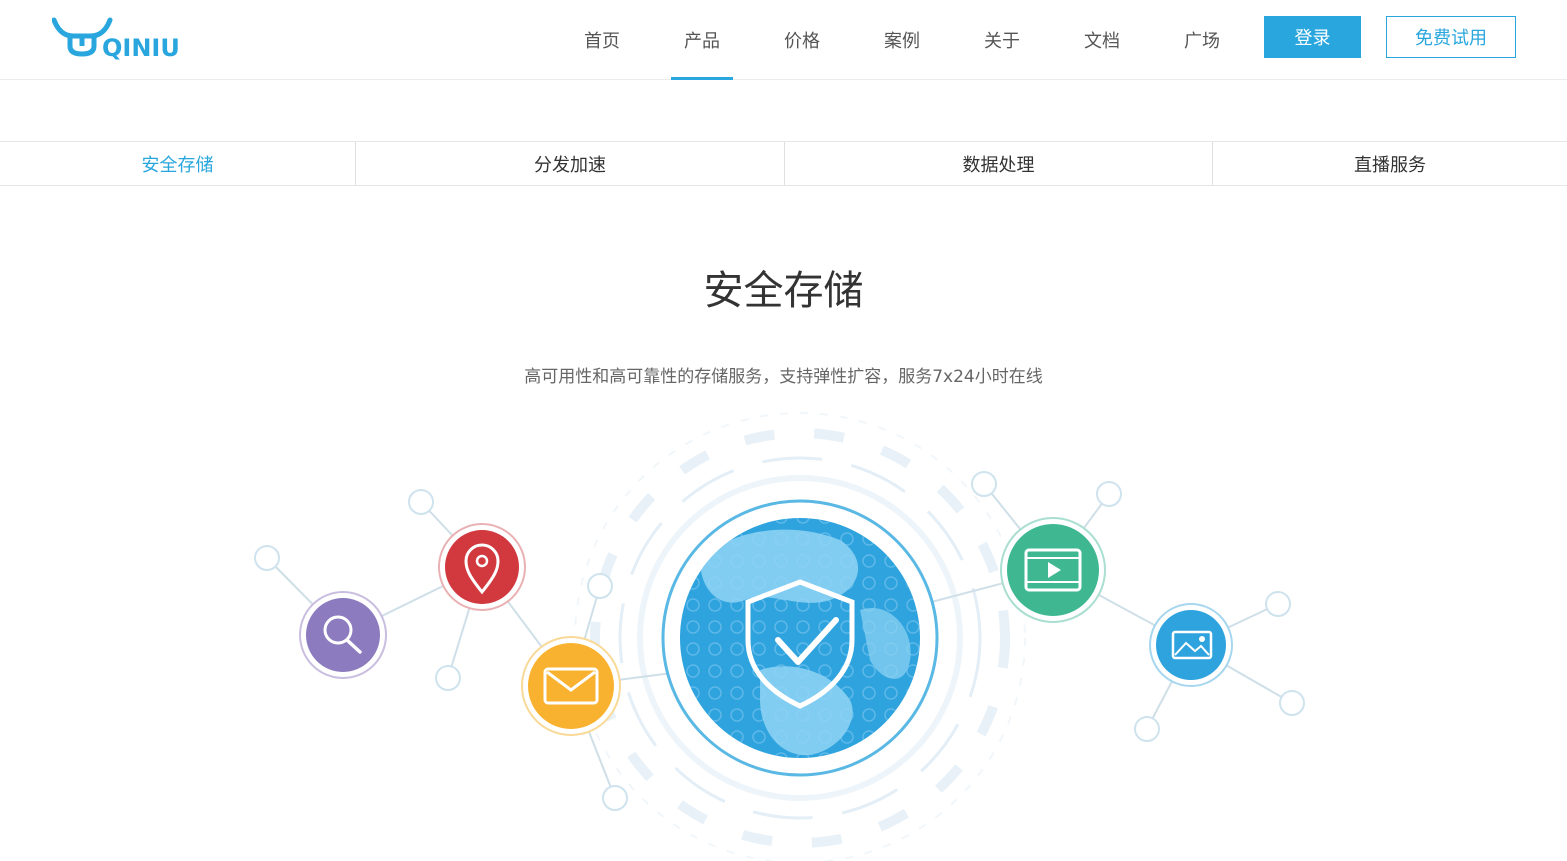 The width and height of the screenshot is (1567, 861). Describe the element at coordinates (802, 40) in the screenshot. I see `nav-pricing: 价格` at that location.